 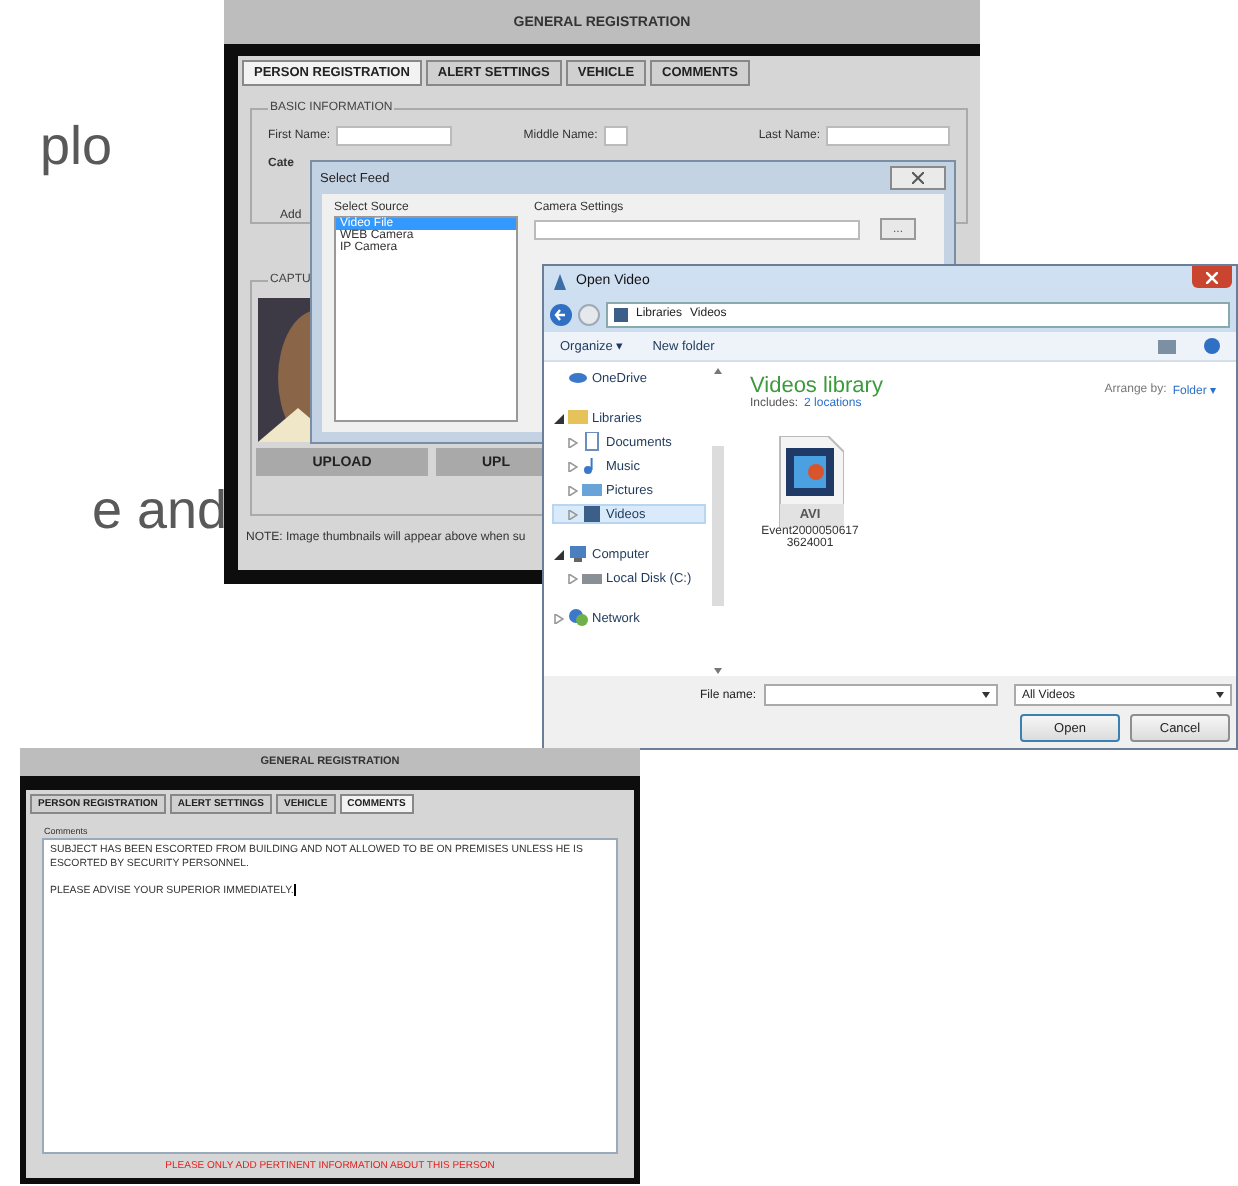 I want to click on picture-icon, so click(x=592, y=490).